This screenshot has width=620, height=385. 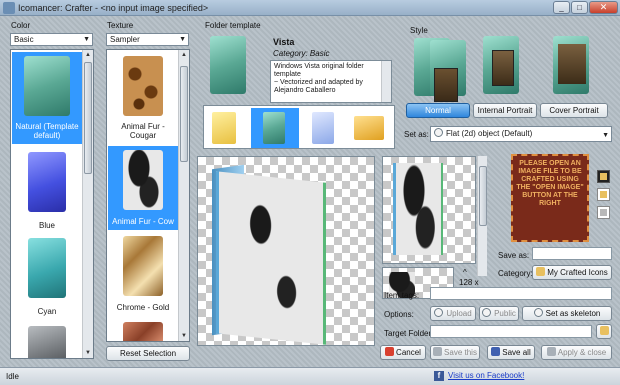 What do you see at coordinates (386, 81) in the screenshot?
I see `description-scrollbar` at bounding box center [386, 81].